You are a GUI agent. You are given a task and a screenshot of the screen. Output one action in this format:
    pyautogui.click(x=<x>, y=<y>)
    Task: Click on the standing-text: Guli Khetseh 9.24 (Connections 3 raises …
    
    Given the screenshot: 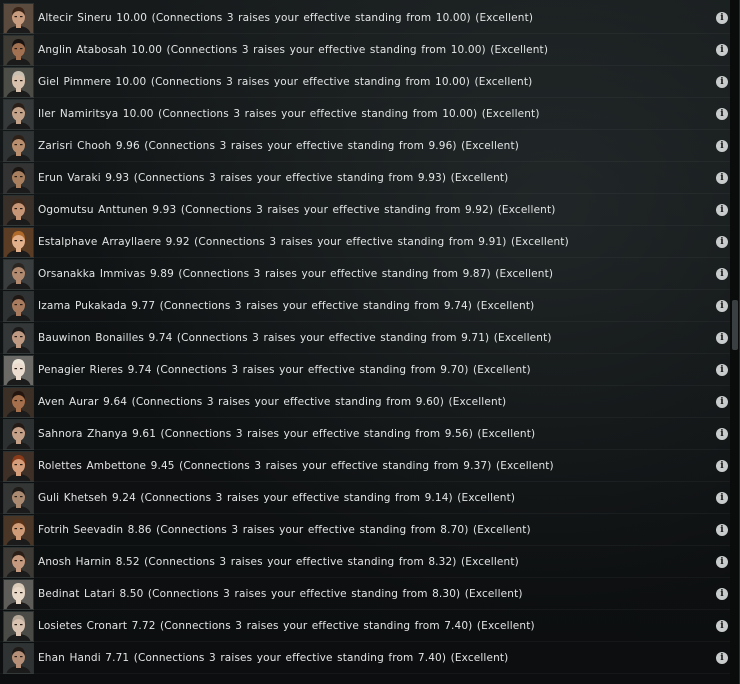 What is the action you would take?
    pyautogui.click(x=277, y=498)
    